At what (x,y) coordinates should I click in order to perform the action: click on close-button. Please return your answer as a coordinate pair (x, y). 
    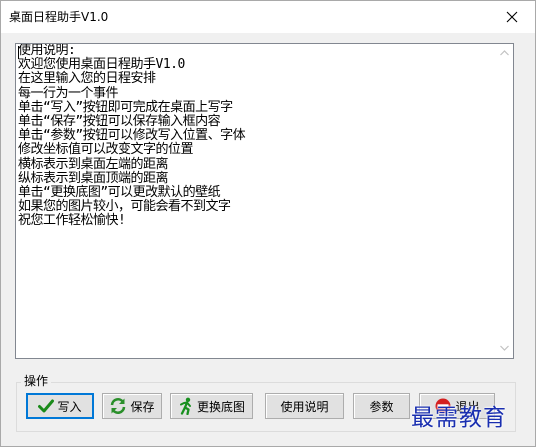
    Looking at the image, I should click on (512, 17).